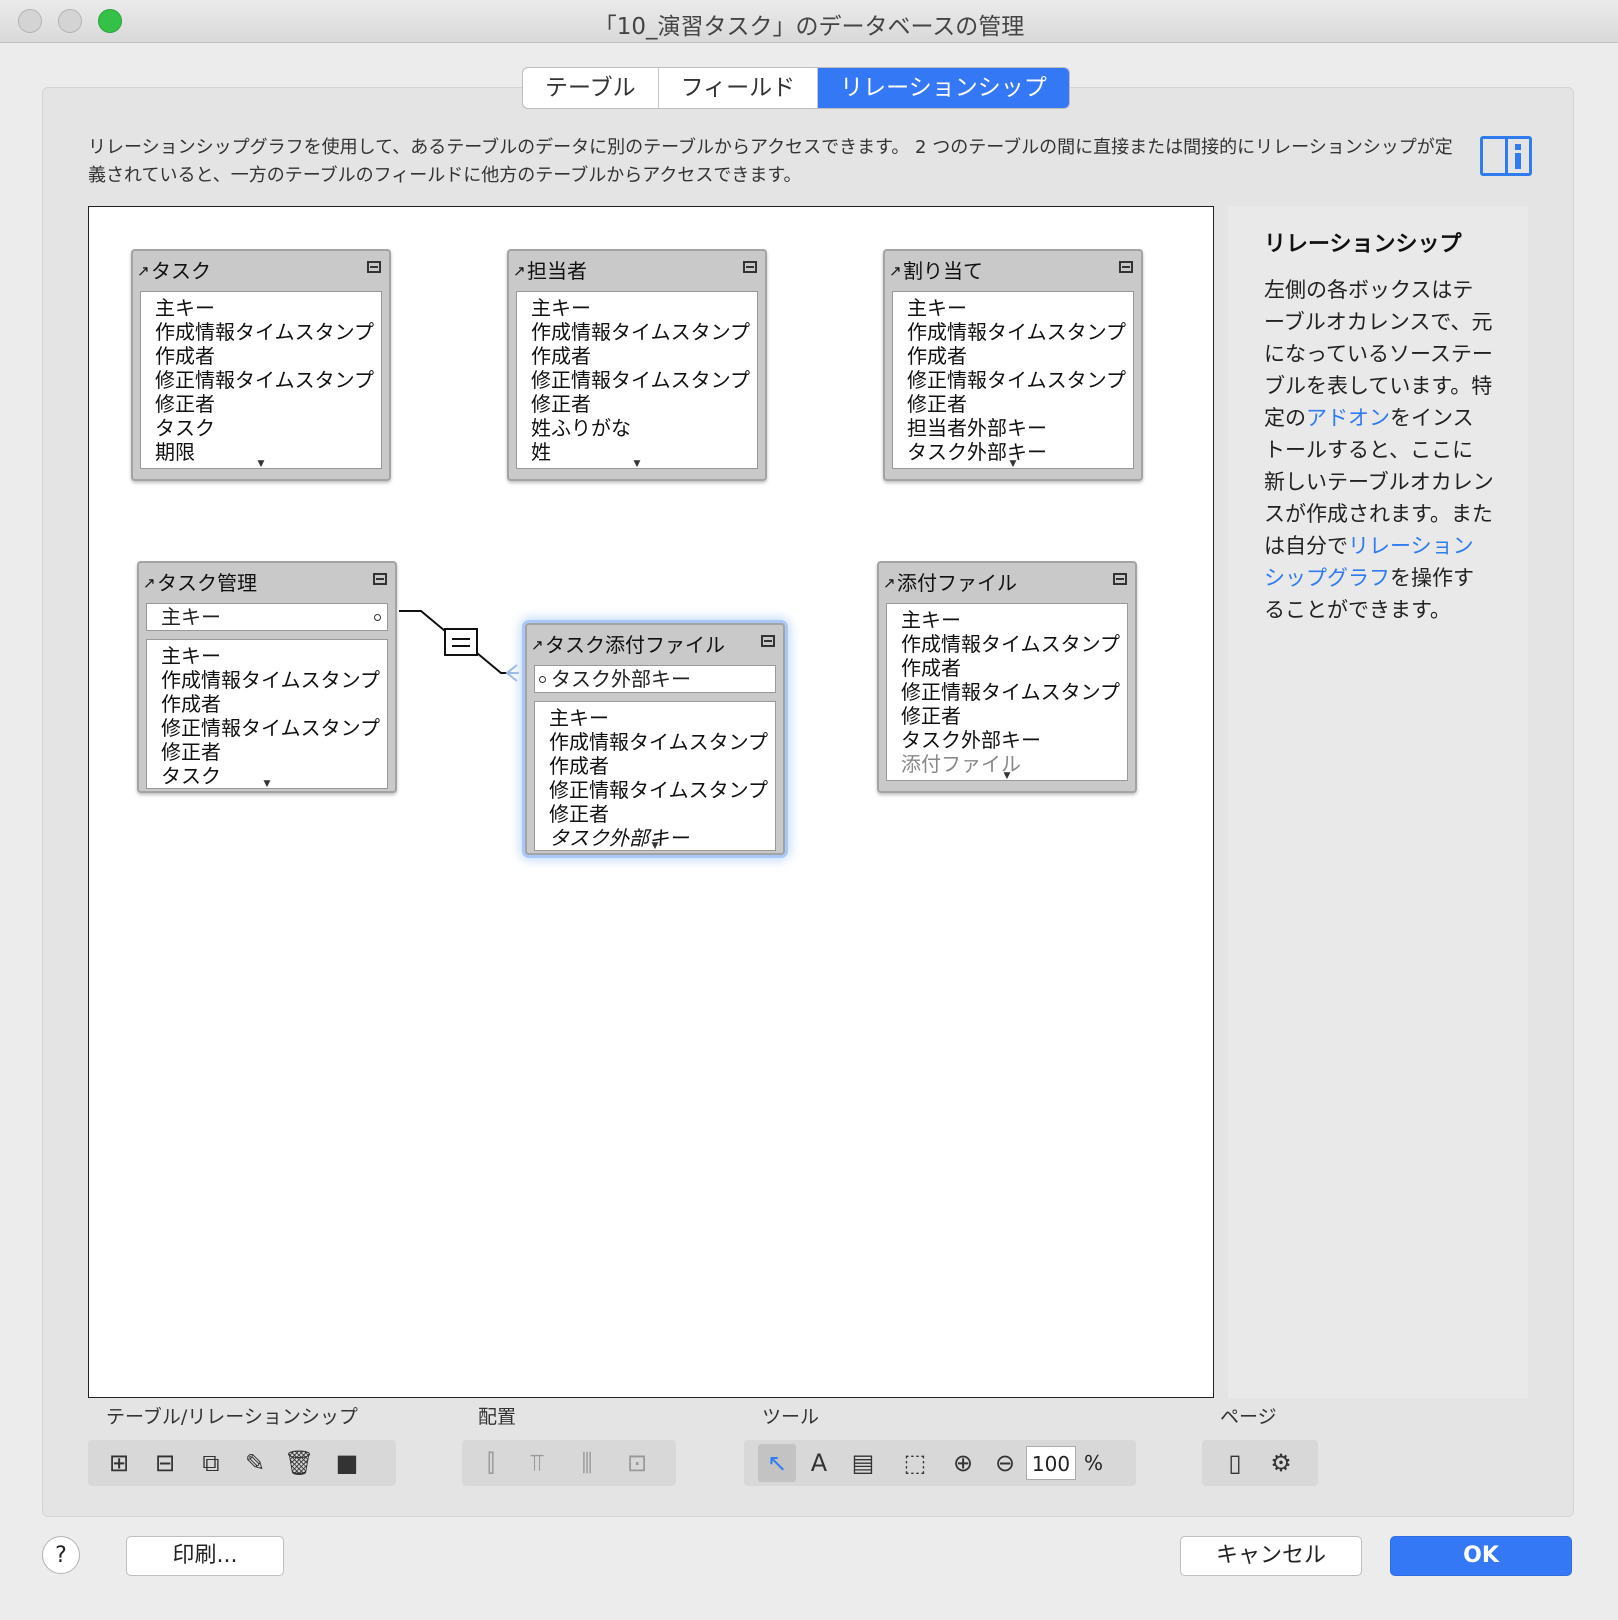 Image resolution: width=1618 pixels, height=1620 pixels. I want to click on delete-trash-icon: 🗑, so click(299, 1463).